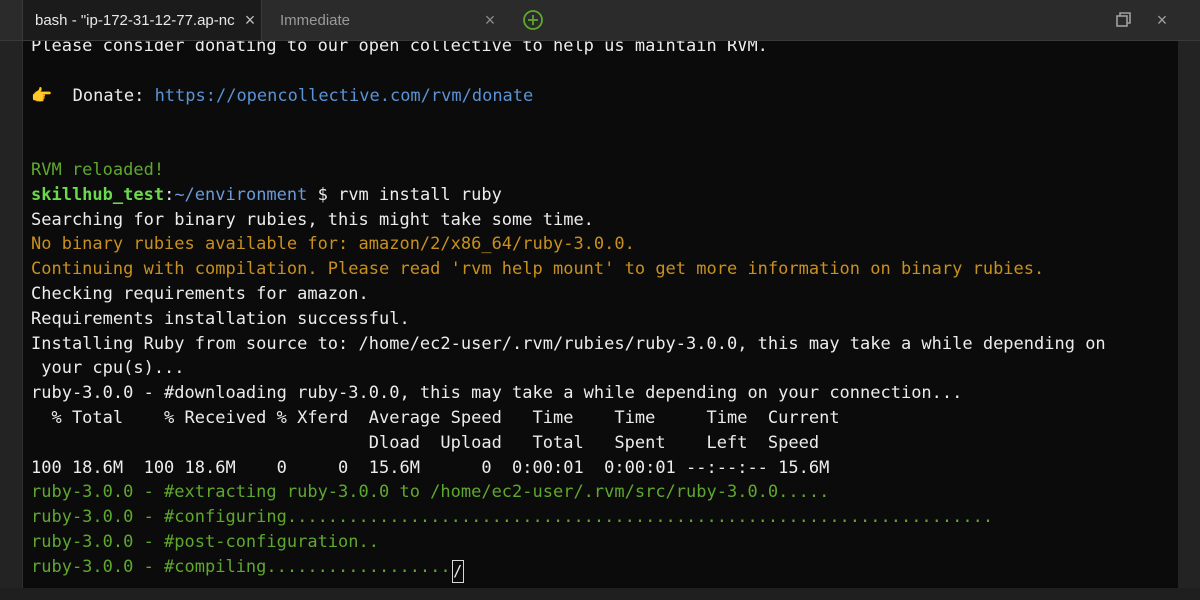 This screenshot has height=600, width=1200. What do you see at coordinates (98, 194) in the screenshot?
I see `prompt-user: skillhub_test` at bounding box center [98, 194].